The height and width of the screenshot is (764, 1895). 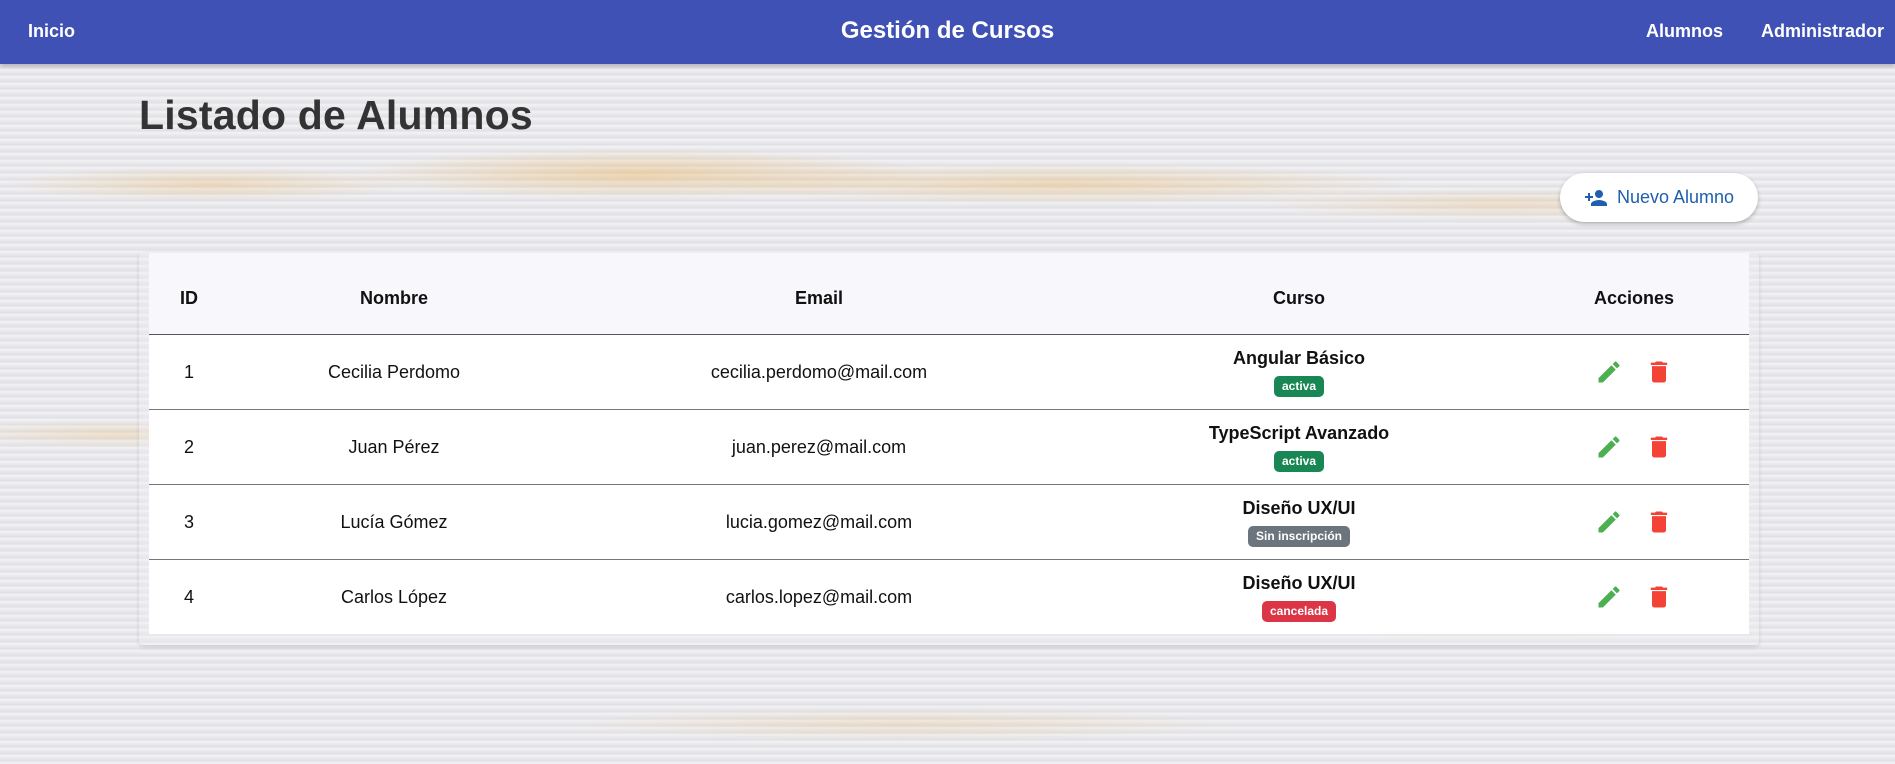 I want to click on table-header-row: ID Nombre Email Curso Acciones, so click(x=949, y=294).